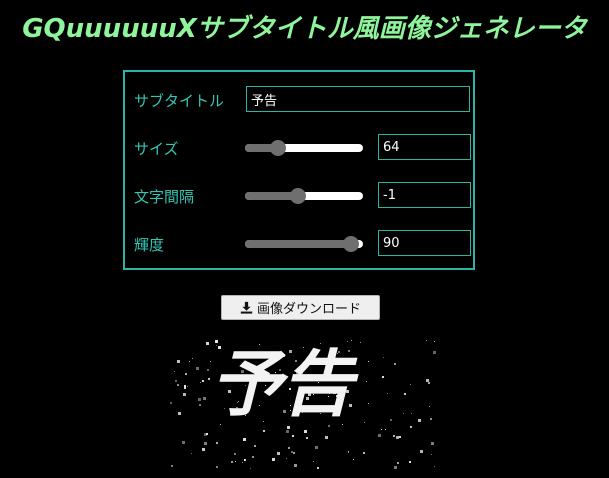 The width and height of the screenshot is (609, 478). I want to click on brightness-label: 輝度, so click(149, 245).